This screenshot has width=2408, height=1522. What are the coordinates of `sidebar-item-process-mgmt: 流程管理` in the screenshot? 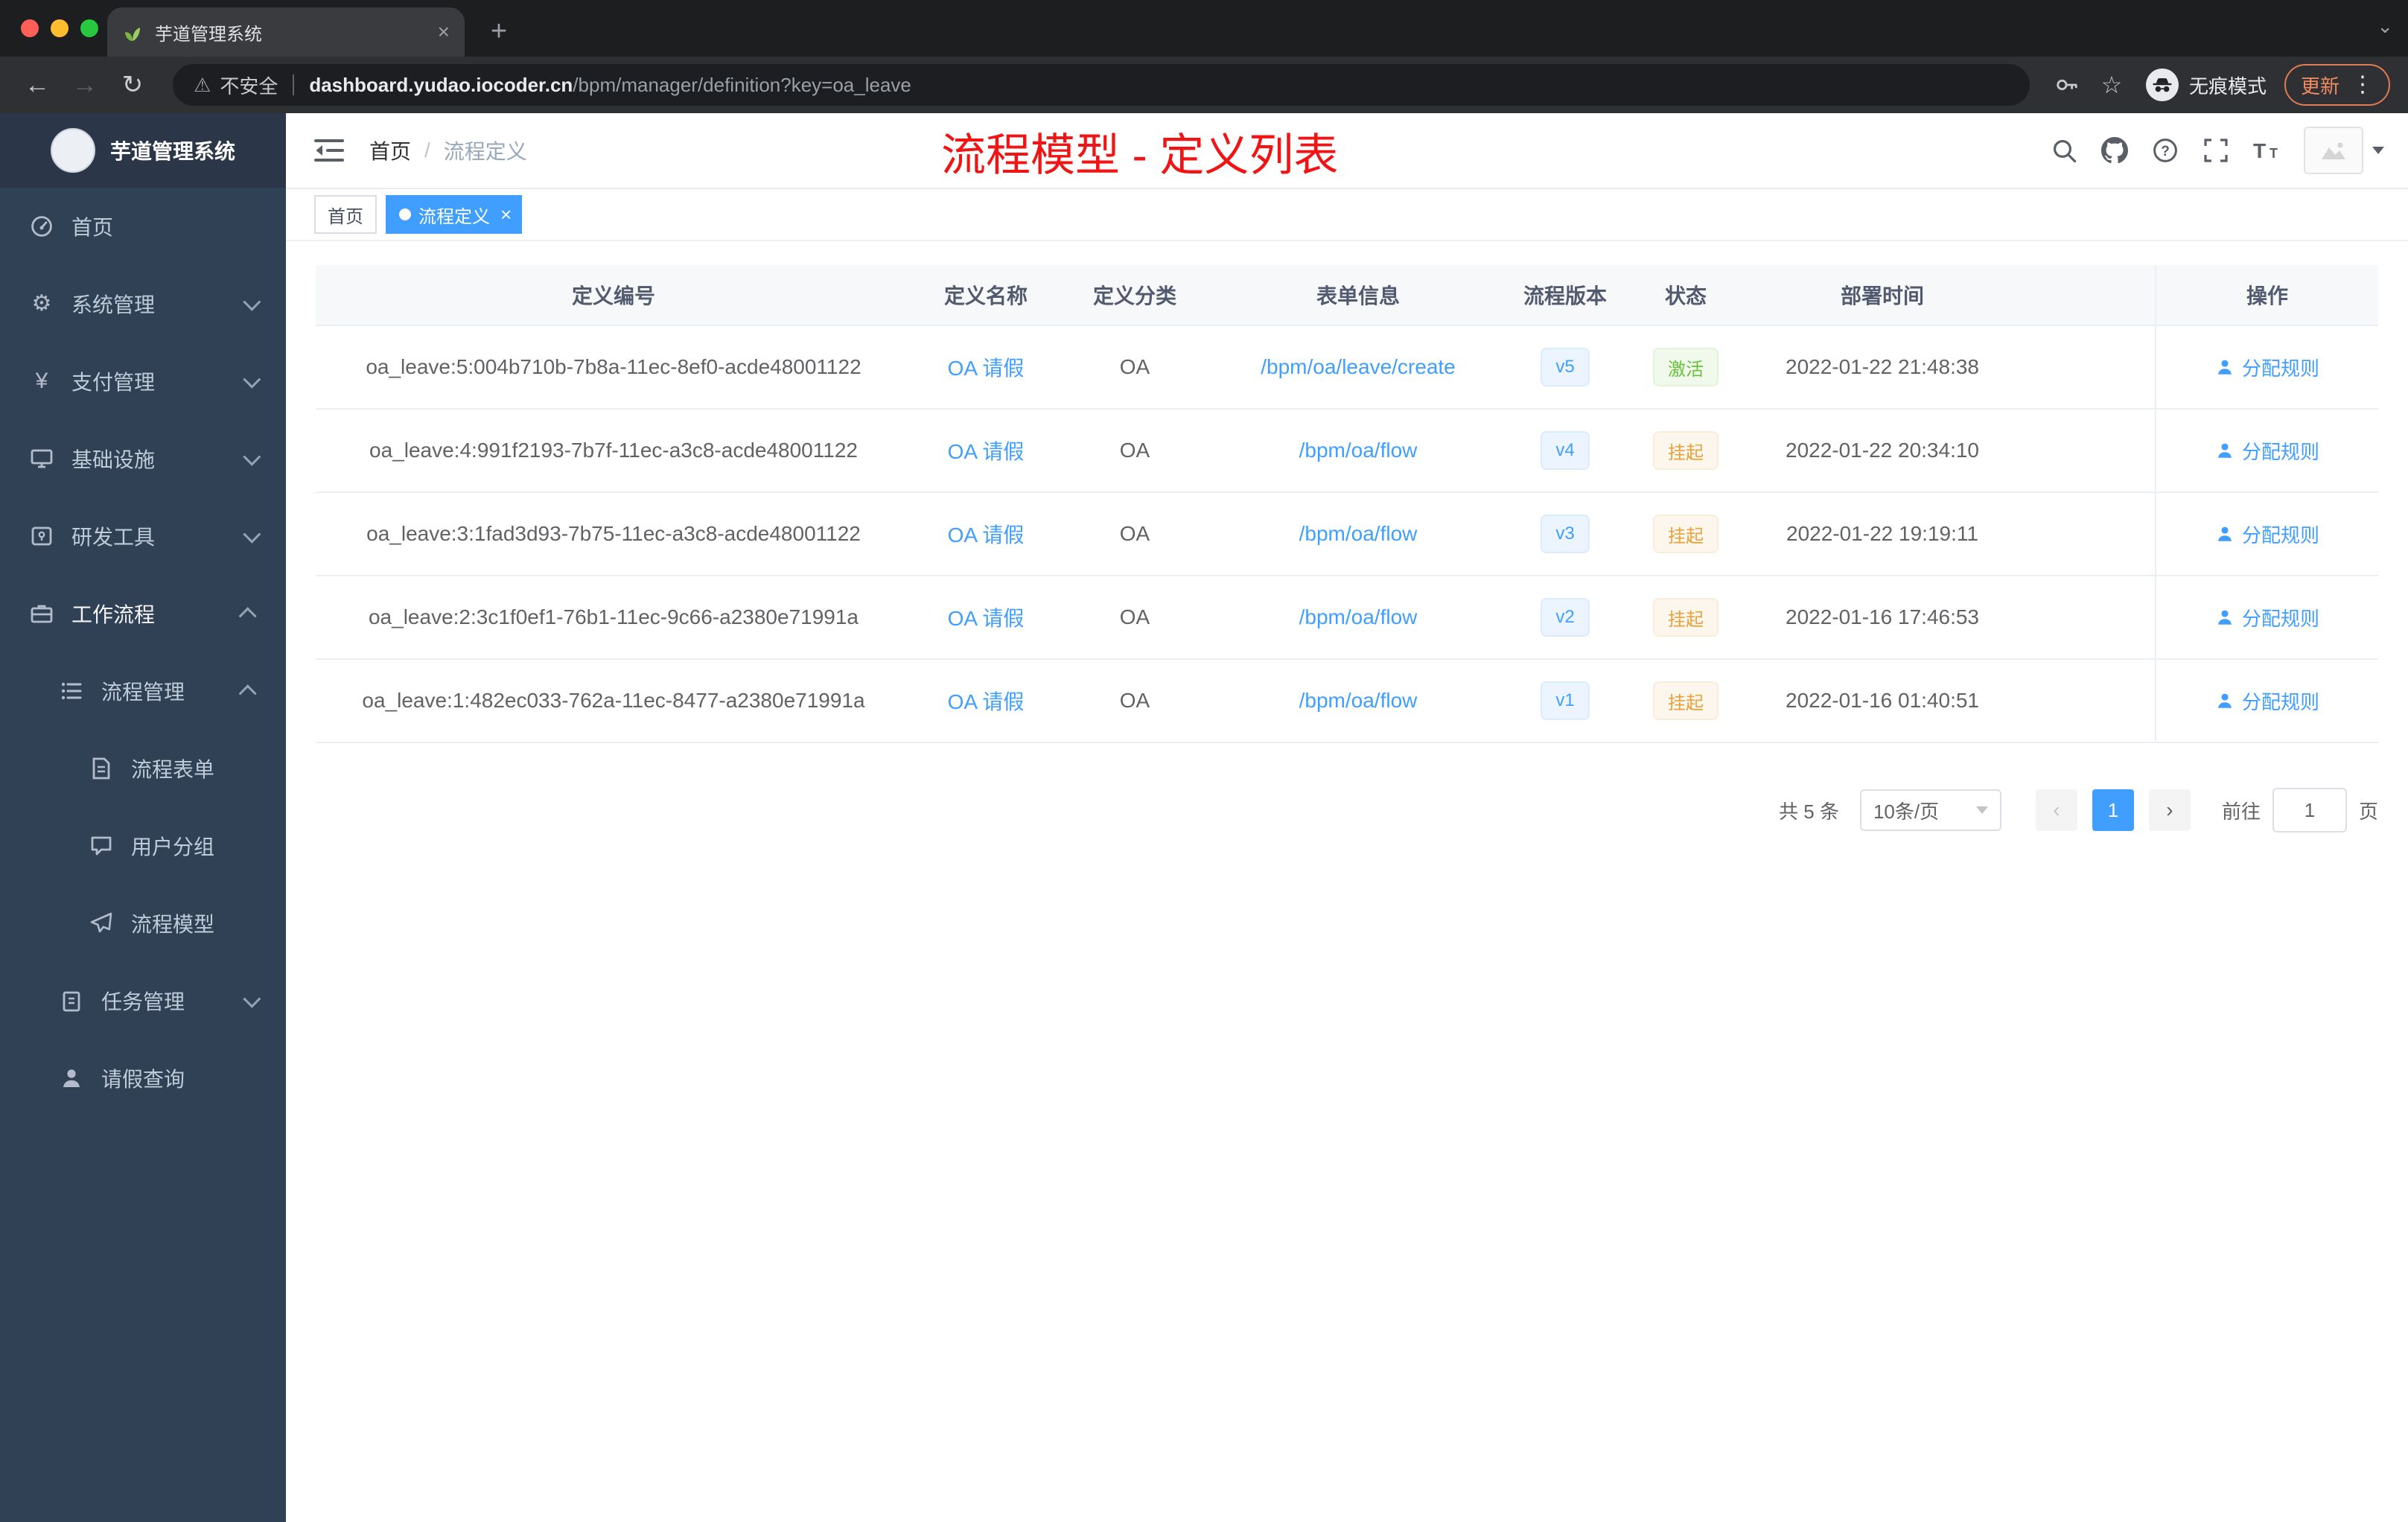 It's located at (143, 691).